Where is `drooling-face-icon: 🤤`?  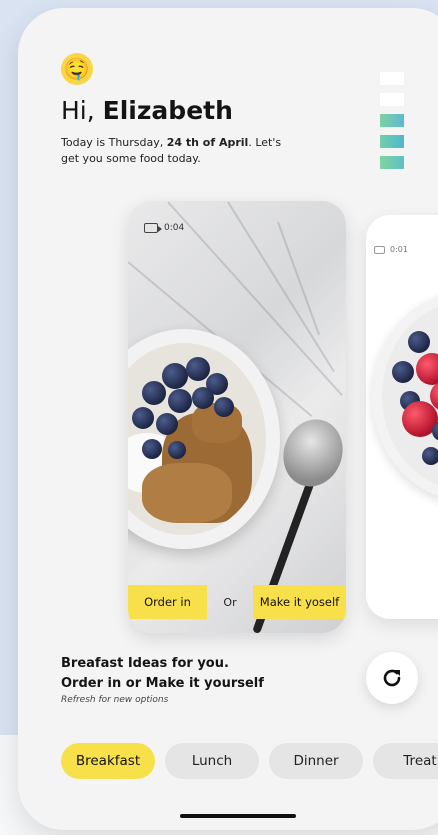 drooling-face-icon: 🤤 is located at coordinates (77, 69).